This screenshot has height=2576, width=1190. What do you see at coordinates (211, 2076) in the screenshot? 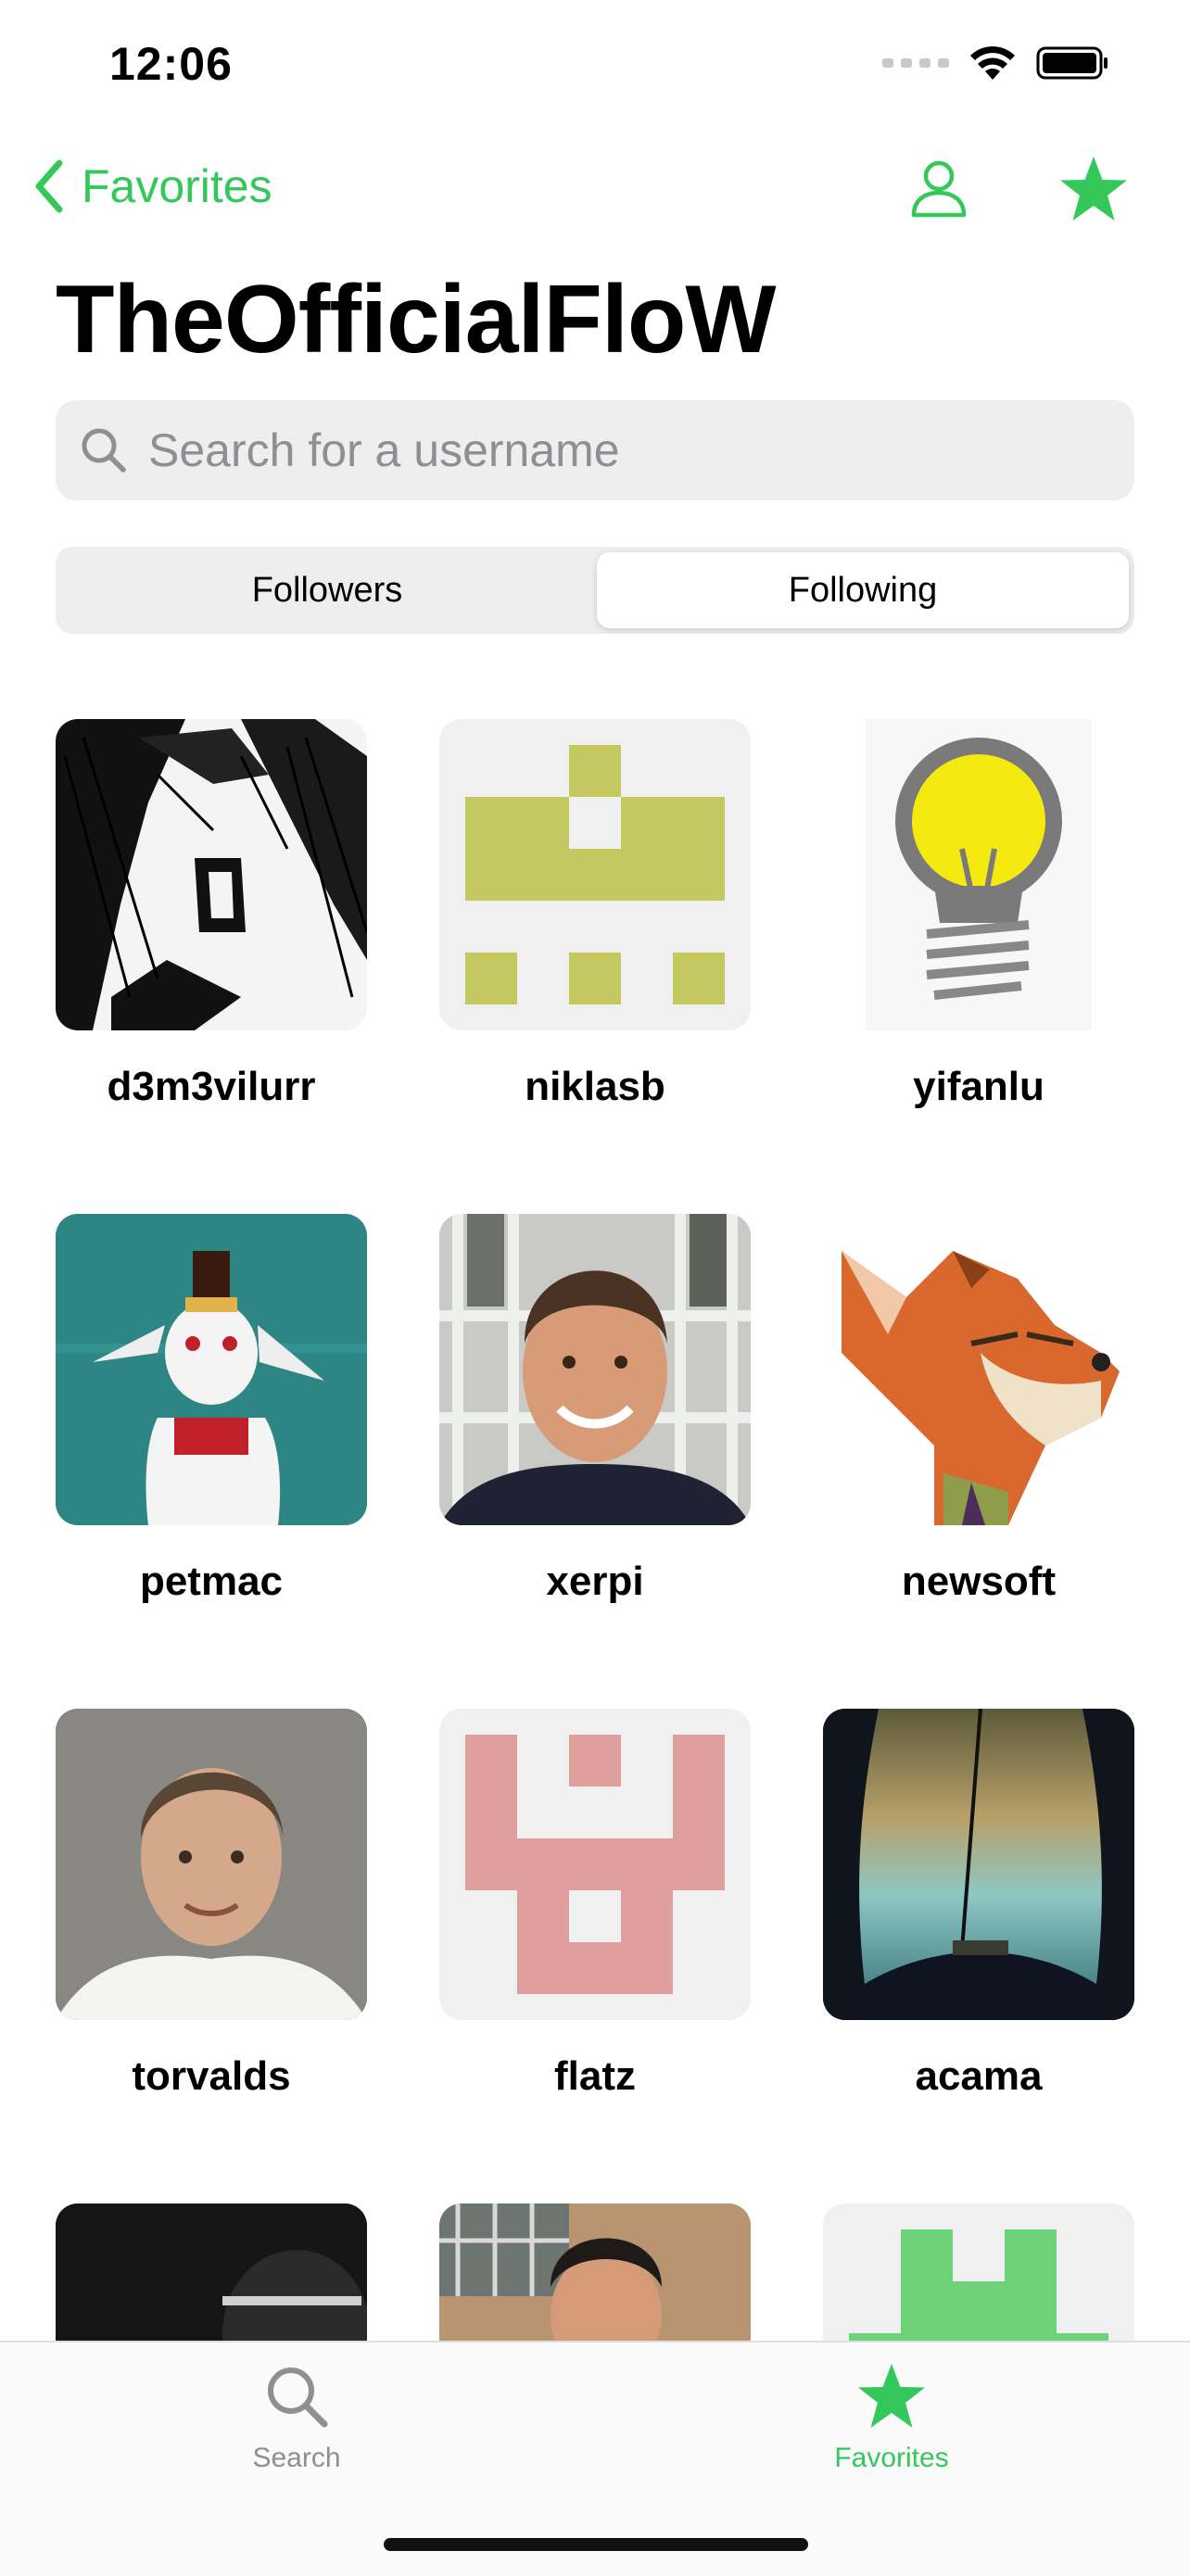
I see `username-label: torvalds` at bounding box center [211, 2076].